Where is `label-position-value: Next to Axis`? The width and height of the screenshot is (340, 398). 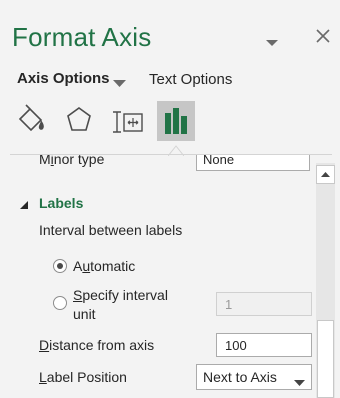
label-position-value: Next to Axis is located at coordinates (240, 377).